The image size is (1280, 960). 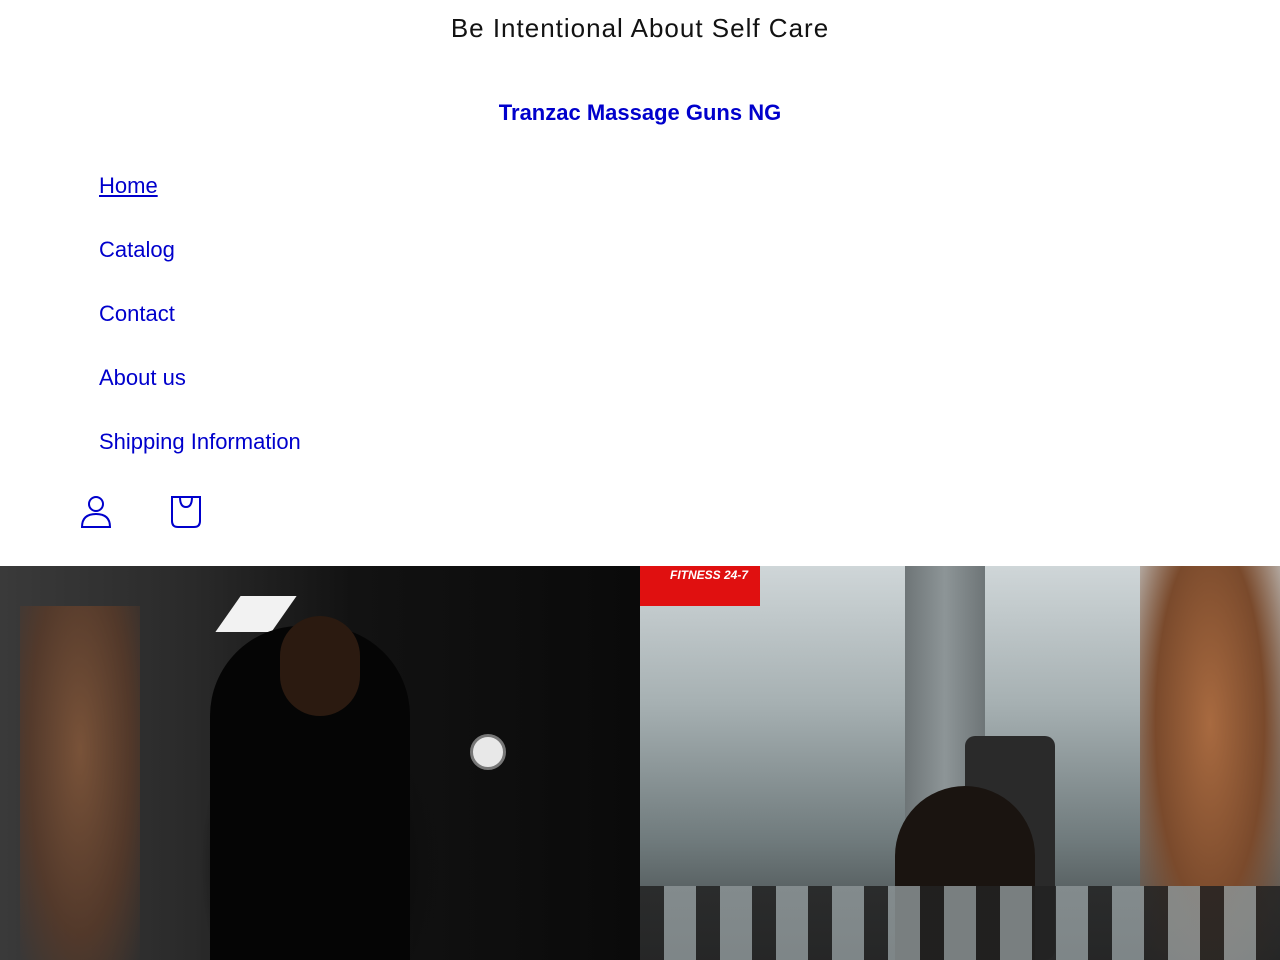 I want to click on account-button, so click(x=96, y=512).